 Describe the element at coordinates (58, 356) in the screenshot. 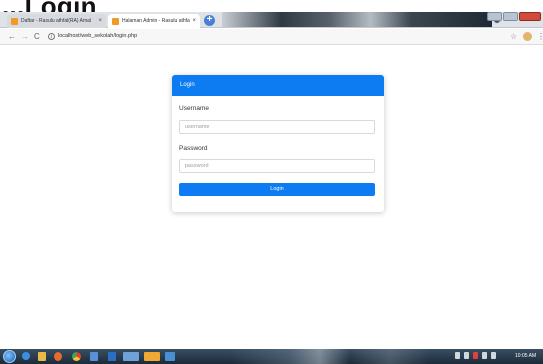

I see `media-player-icon` at that location.